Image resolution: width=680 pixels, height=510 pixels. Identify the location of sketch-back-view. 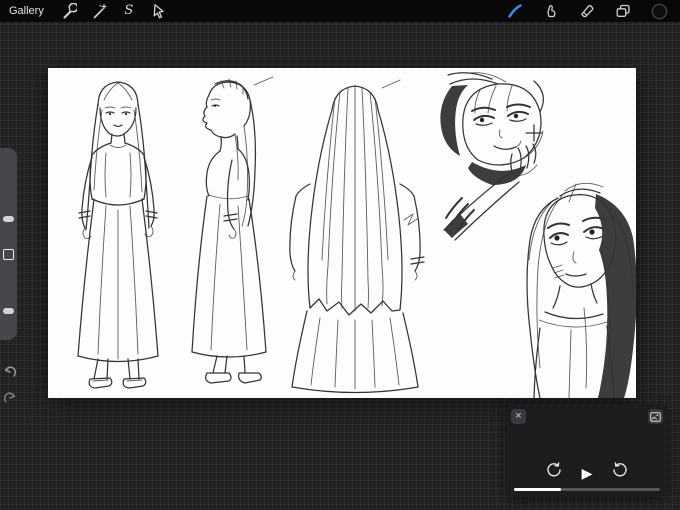
(357, 236).